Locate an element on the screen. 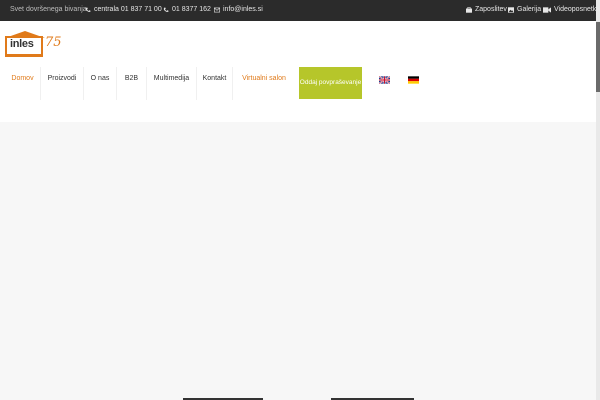  nav-item-products: Proizvodi is located at coordinates (62, 83).